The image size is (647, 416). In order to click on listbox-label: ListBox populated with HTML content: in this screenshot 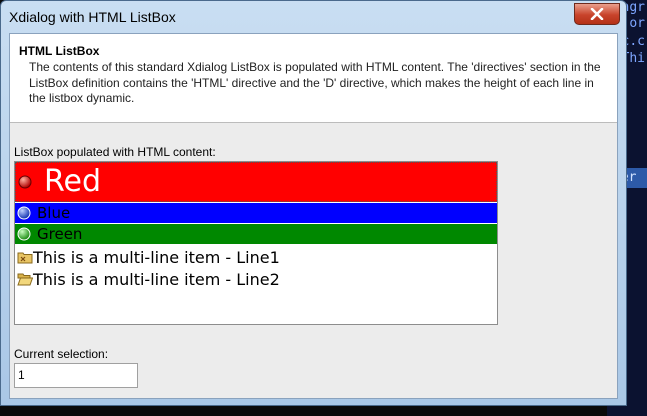, I will do `click(115, 152)`.